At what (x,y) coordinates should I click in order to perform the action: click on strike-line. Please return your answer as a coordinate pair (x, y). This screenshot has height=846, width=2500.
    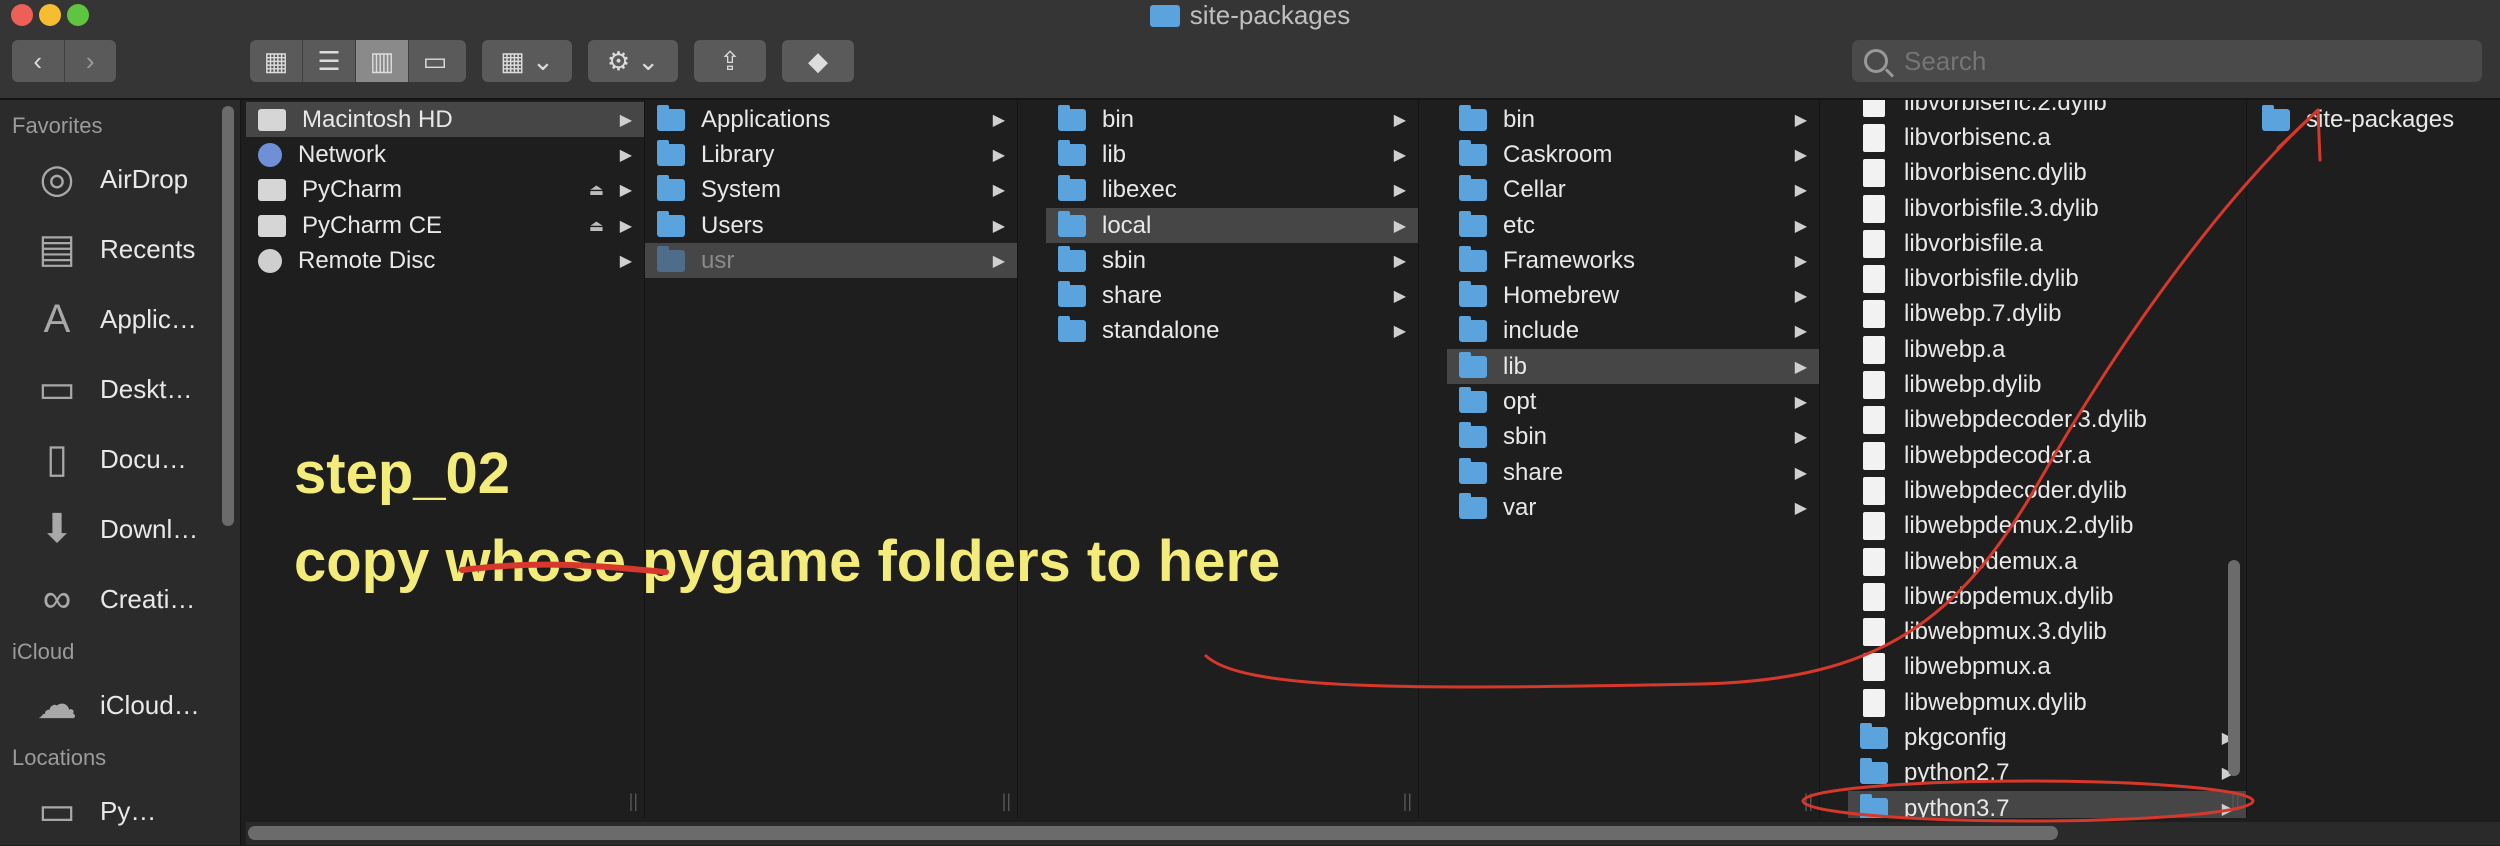
    Looking at the image, I should click on (564, 568).